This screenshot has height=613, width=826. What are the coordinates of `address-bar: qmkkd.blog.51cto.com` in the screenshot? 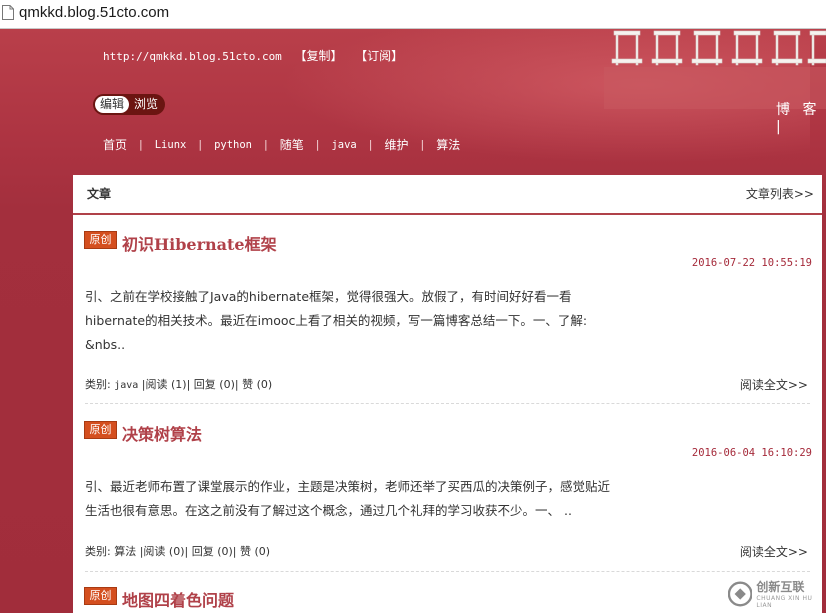 It's located at (413, 14).